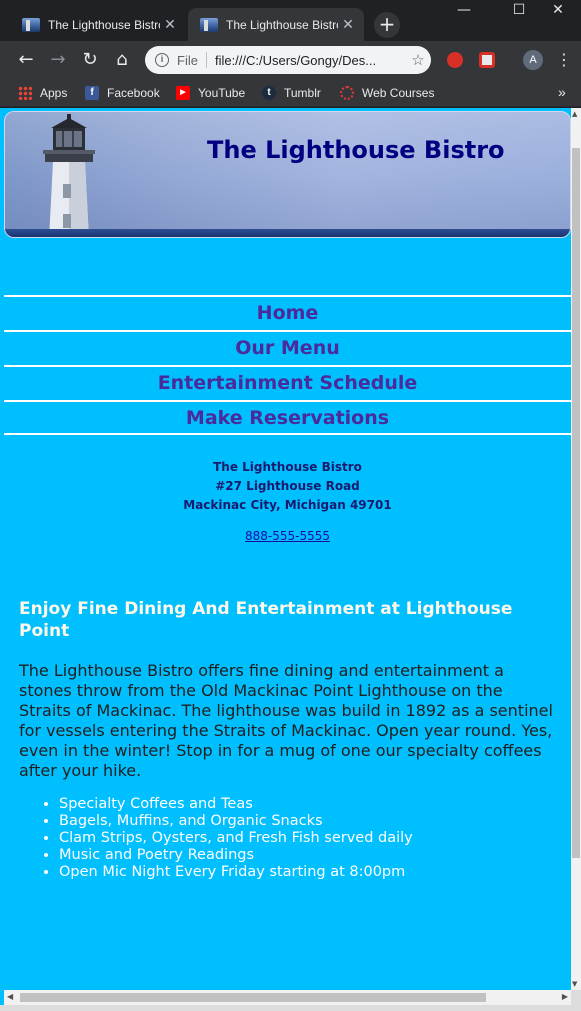  I want to click on scroll-left-icon: ◀, so click(10, 996).